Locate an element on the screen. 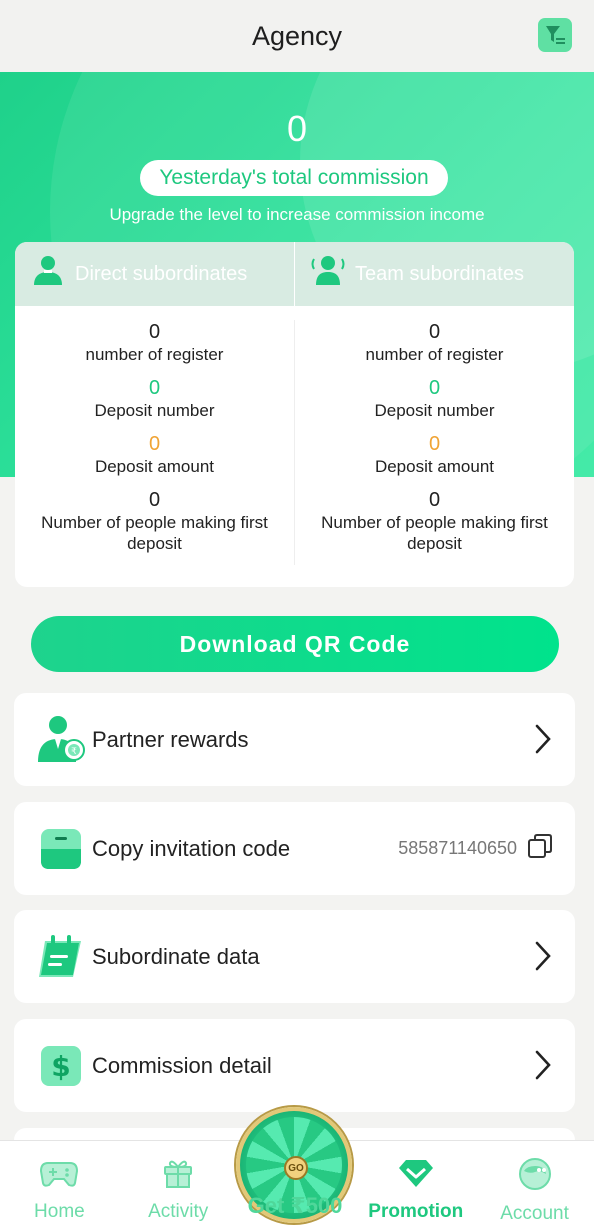  tab-home-label: Home is located at coordinates (59, 1211).